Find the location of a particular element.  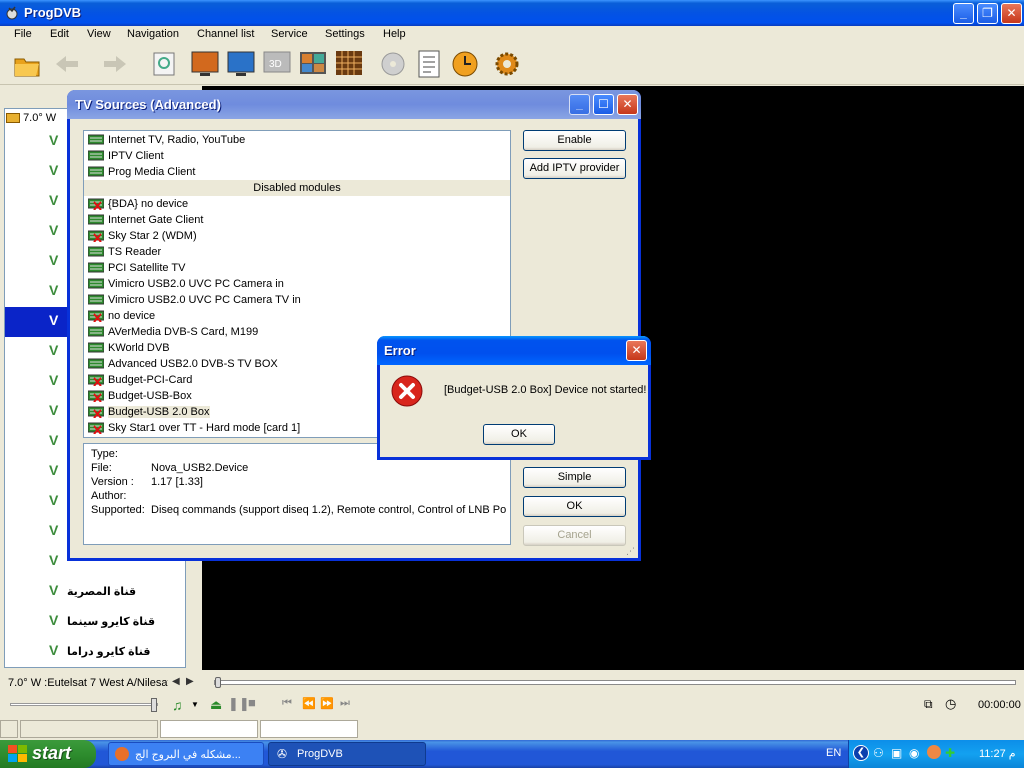

scroll-left-icon: ◀ is located at coordinates (176, 681).